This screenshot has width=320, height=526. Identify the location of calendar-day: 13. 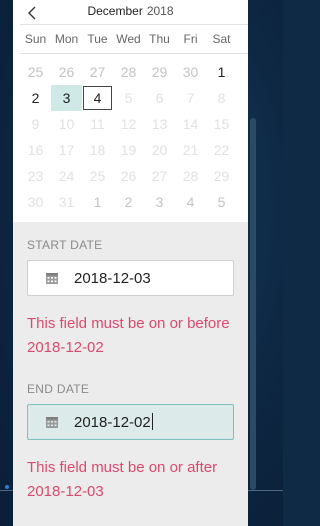
(159, 124).